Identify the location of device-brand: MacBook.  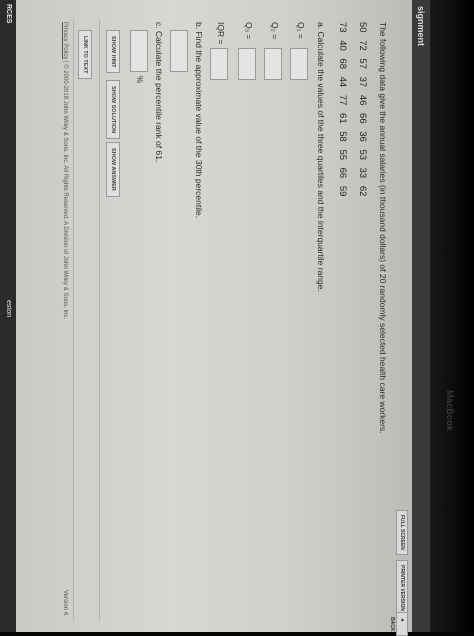
(450, 411).